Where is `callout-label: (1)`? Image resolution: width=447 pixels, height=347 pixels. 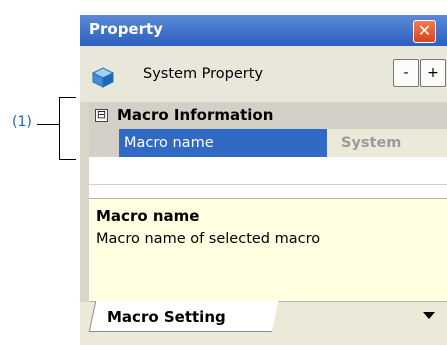
callout-label: (1) is located at coordinates (22, 122).